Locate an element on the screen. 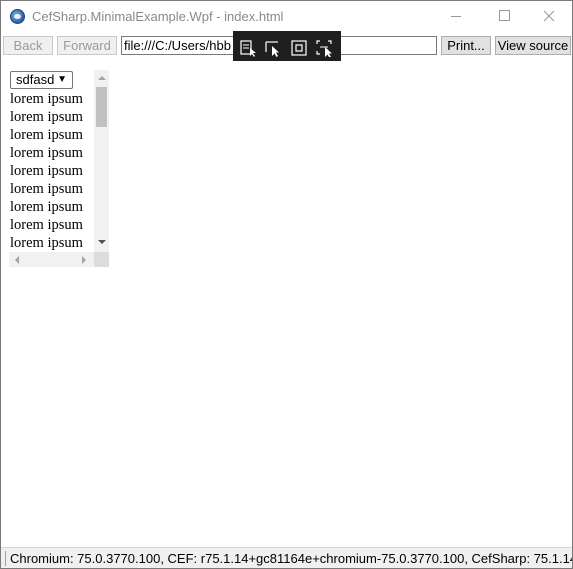  maximize-button is located at coordinates (504, 16).